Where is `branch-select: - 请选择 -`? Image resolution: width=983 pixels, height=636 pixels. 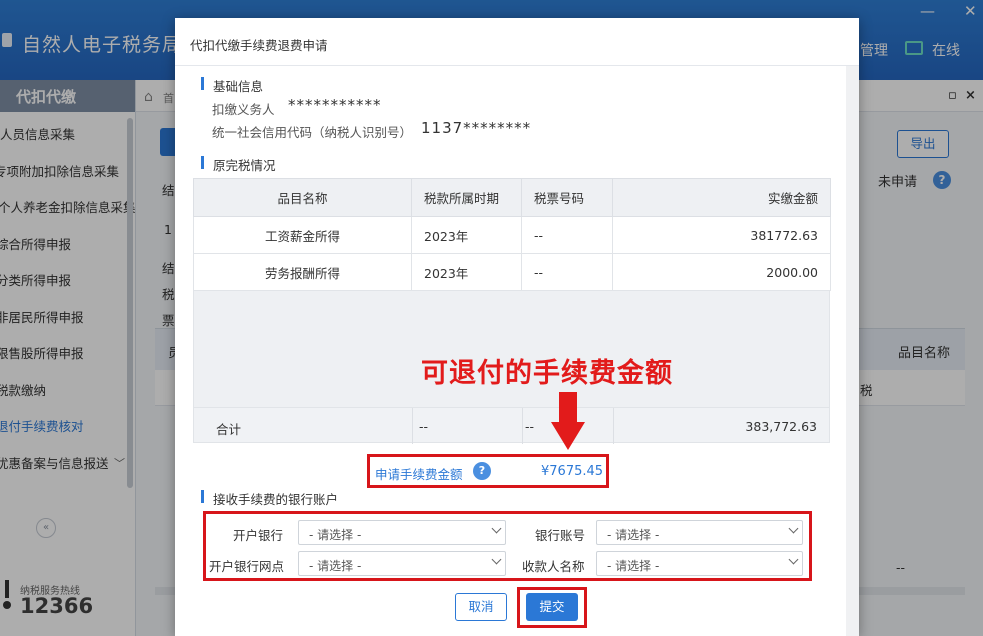 branch-select: - 请选择 - is located at coordinates (402, 563).